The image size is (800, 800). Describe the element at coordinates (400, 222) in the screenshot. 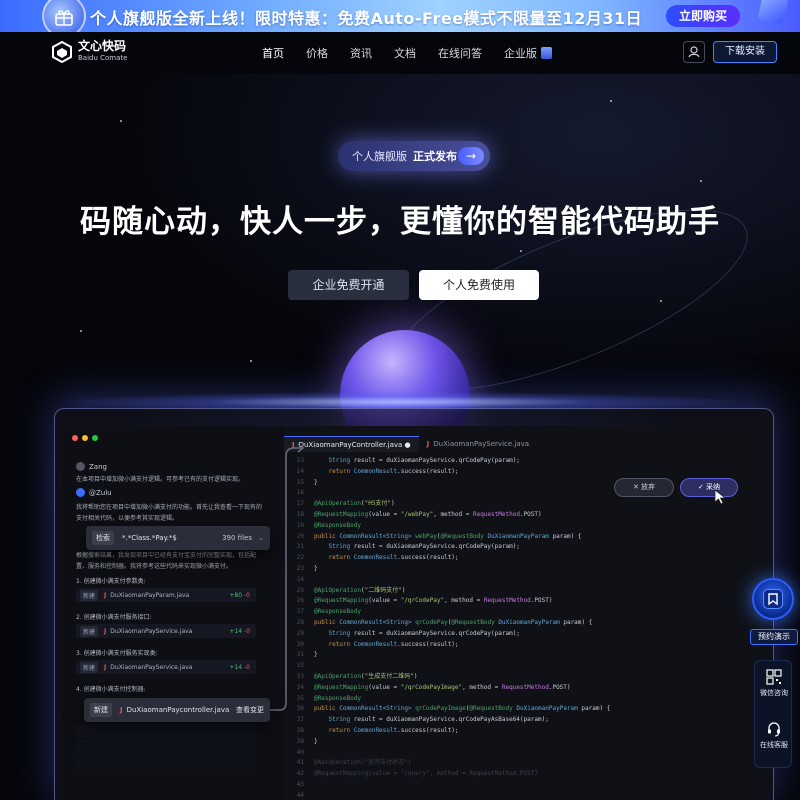

I see `hero-headline: 码随心动，快人一步，更懂你的智能代码助手` at that location.